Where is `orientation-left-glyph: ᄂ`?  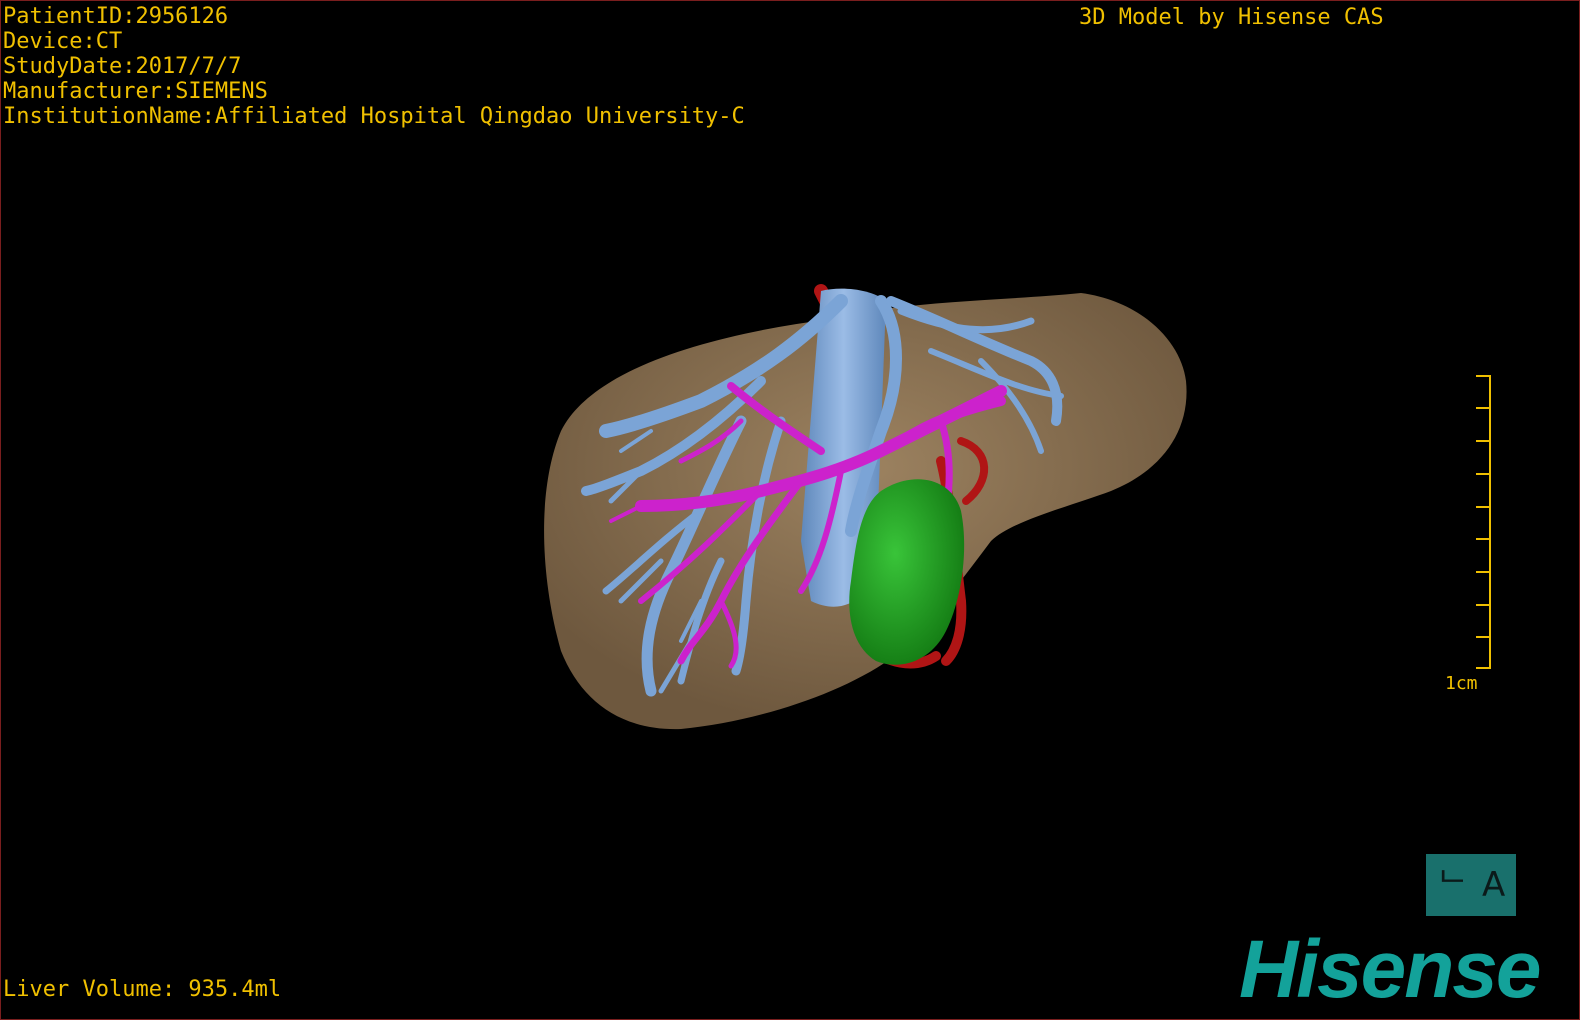
orientation-left-glyph: ᄂ is located at coordinates (1452, 885).